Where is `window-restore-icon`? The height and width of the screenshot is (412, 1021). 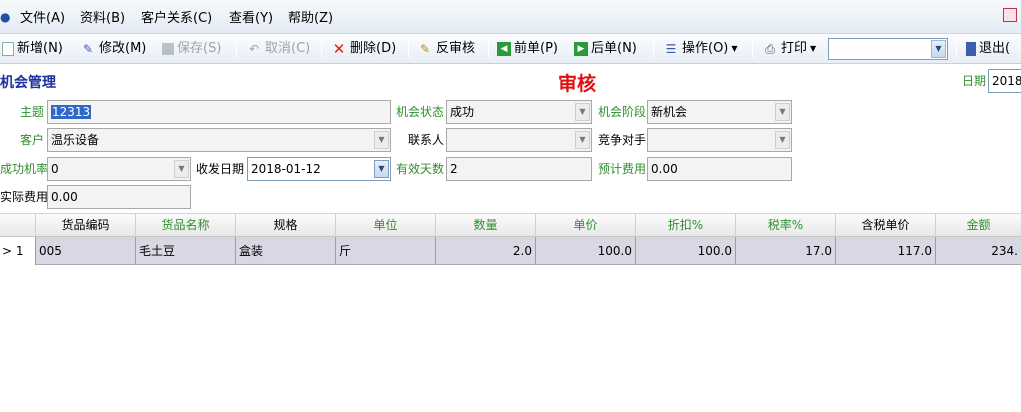 window-restore-icon is located at coordinates (1010, 15).